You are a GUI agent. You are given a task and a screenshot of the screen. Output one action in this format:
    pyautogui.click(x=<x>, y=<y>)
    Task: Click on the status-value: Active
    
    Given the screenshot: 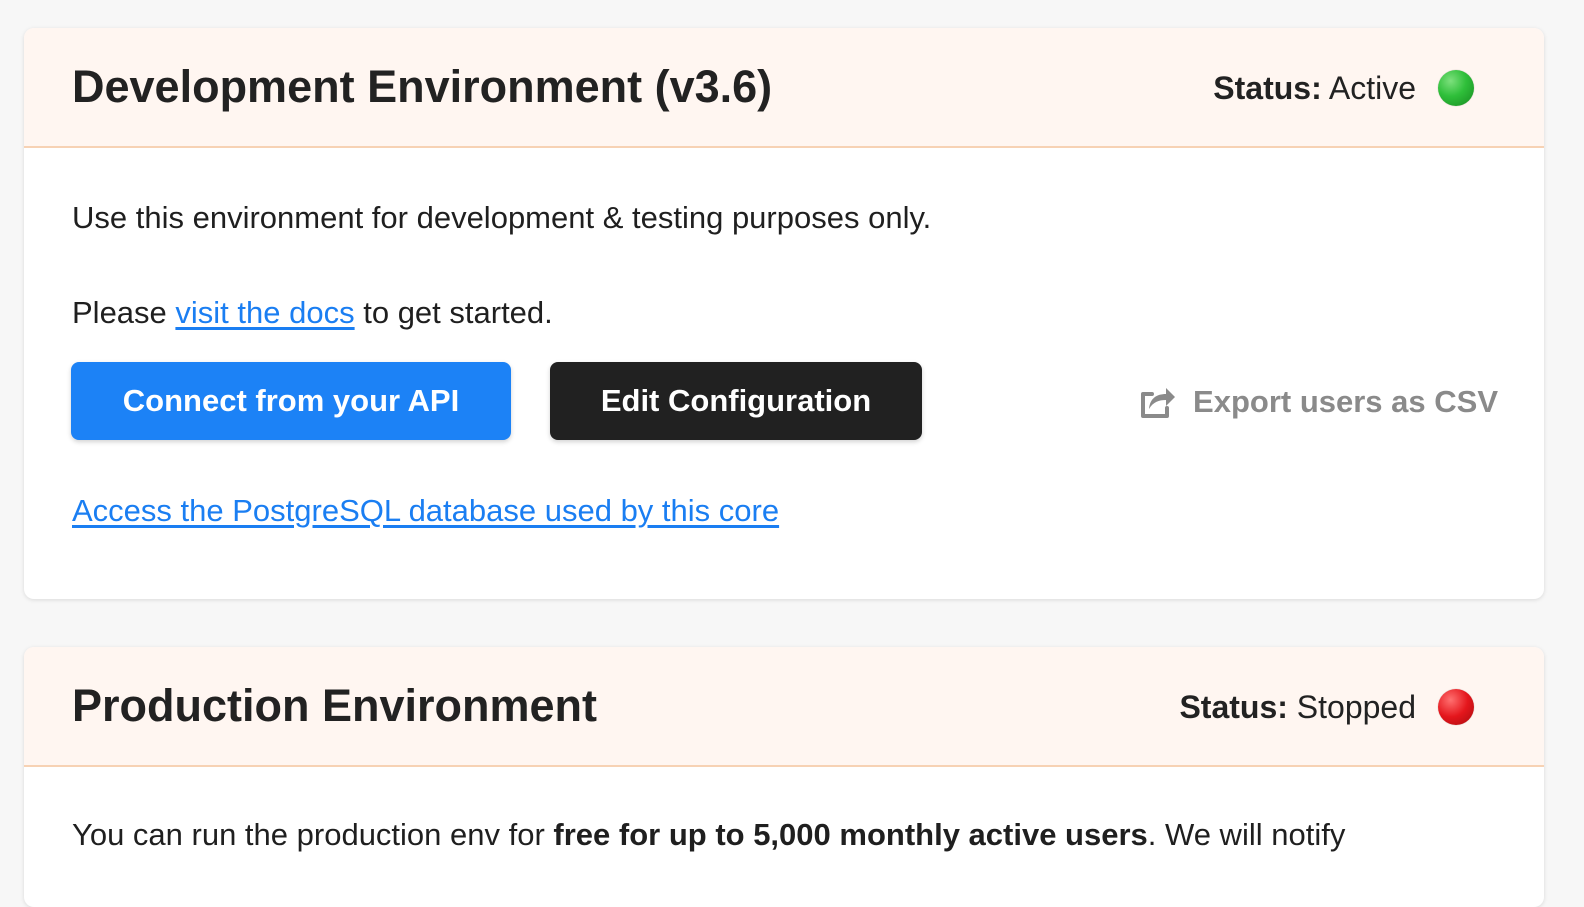 What is the action you would take?
    pyautogui.click(x=1372, y=87)
    